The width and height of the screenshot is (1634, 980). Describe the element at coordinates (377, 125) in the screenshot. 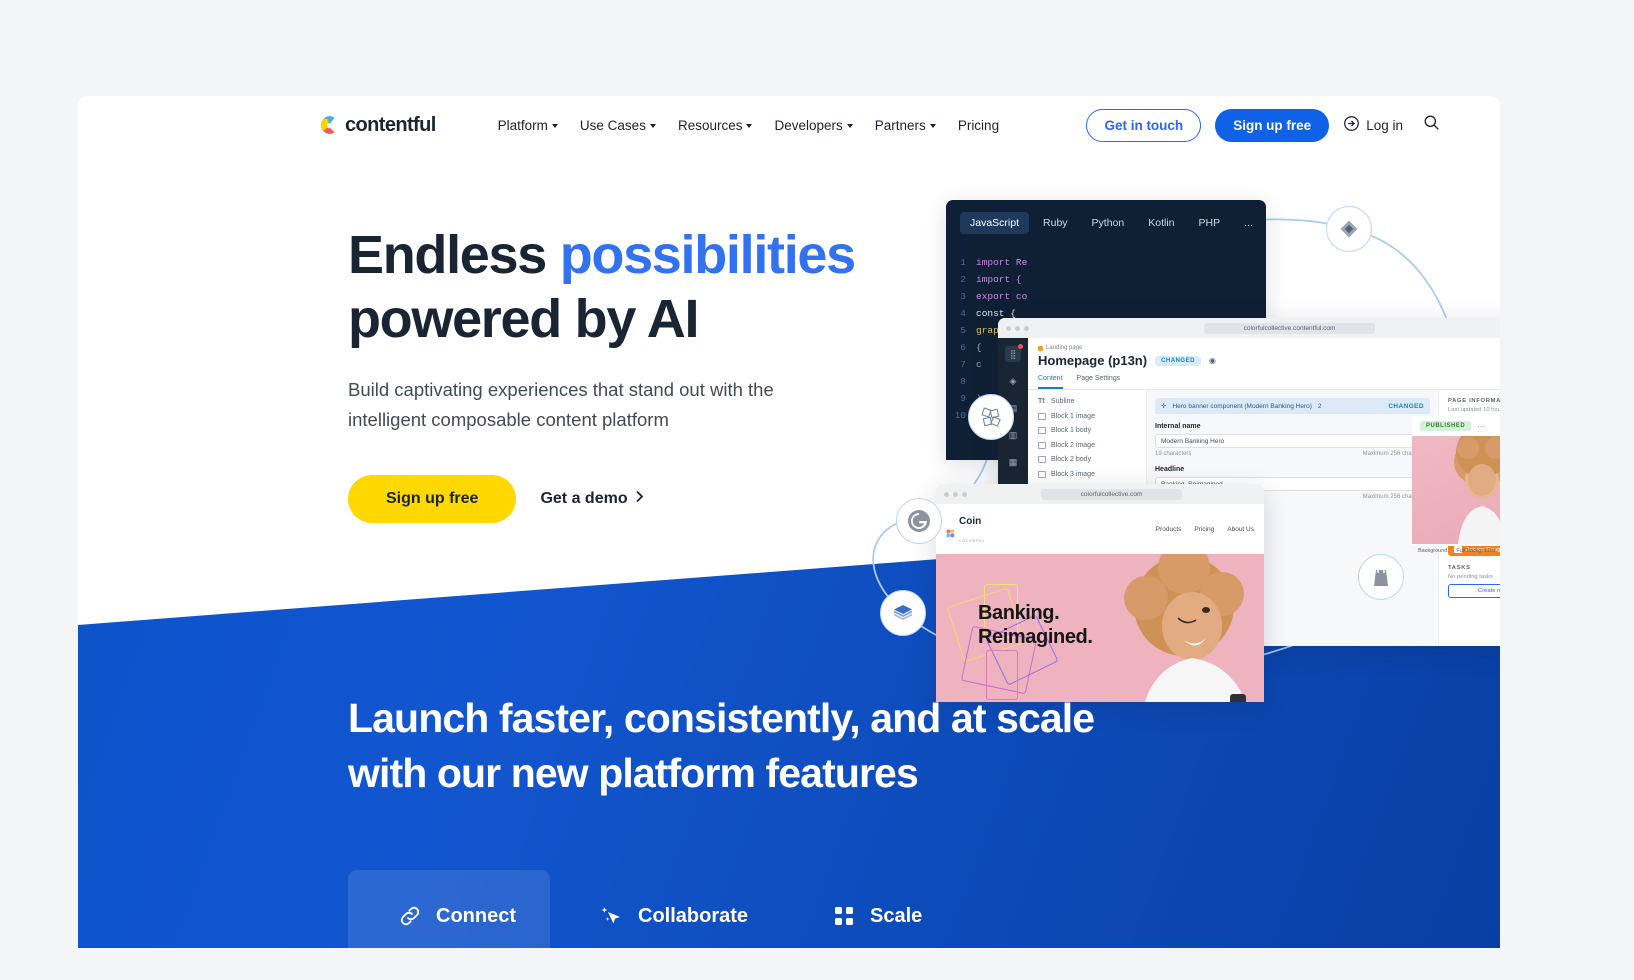

I see `contentful-logo: contentful` at that location.